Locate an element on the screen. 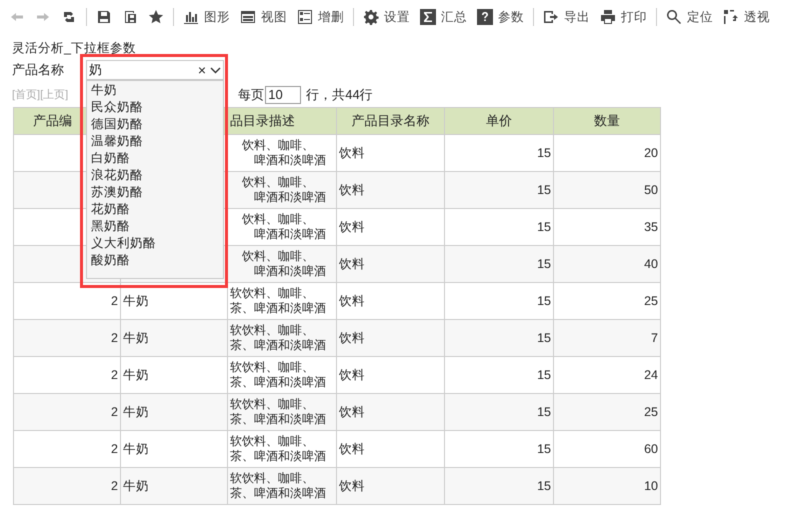 The image size is (801, 523). dropdown-option: 花奶酪 is located at coordinates (110, 209).